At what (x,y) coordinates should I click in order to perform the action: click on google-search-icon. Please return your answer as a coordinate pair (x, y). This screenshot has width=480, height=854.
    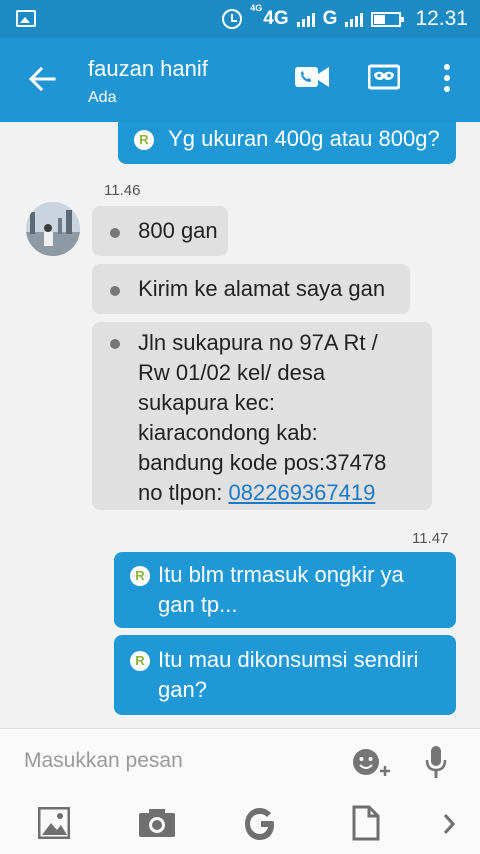
    Looking at the image, I should click on (261, 824).